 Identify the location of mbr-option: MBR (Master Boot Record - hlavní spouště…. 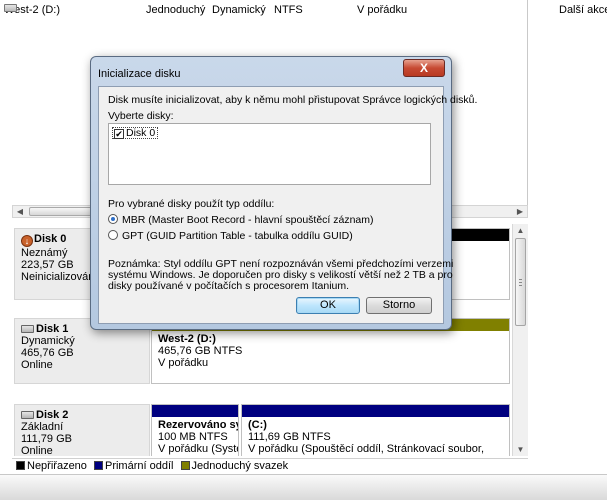
(241, 220).